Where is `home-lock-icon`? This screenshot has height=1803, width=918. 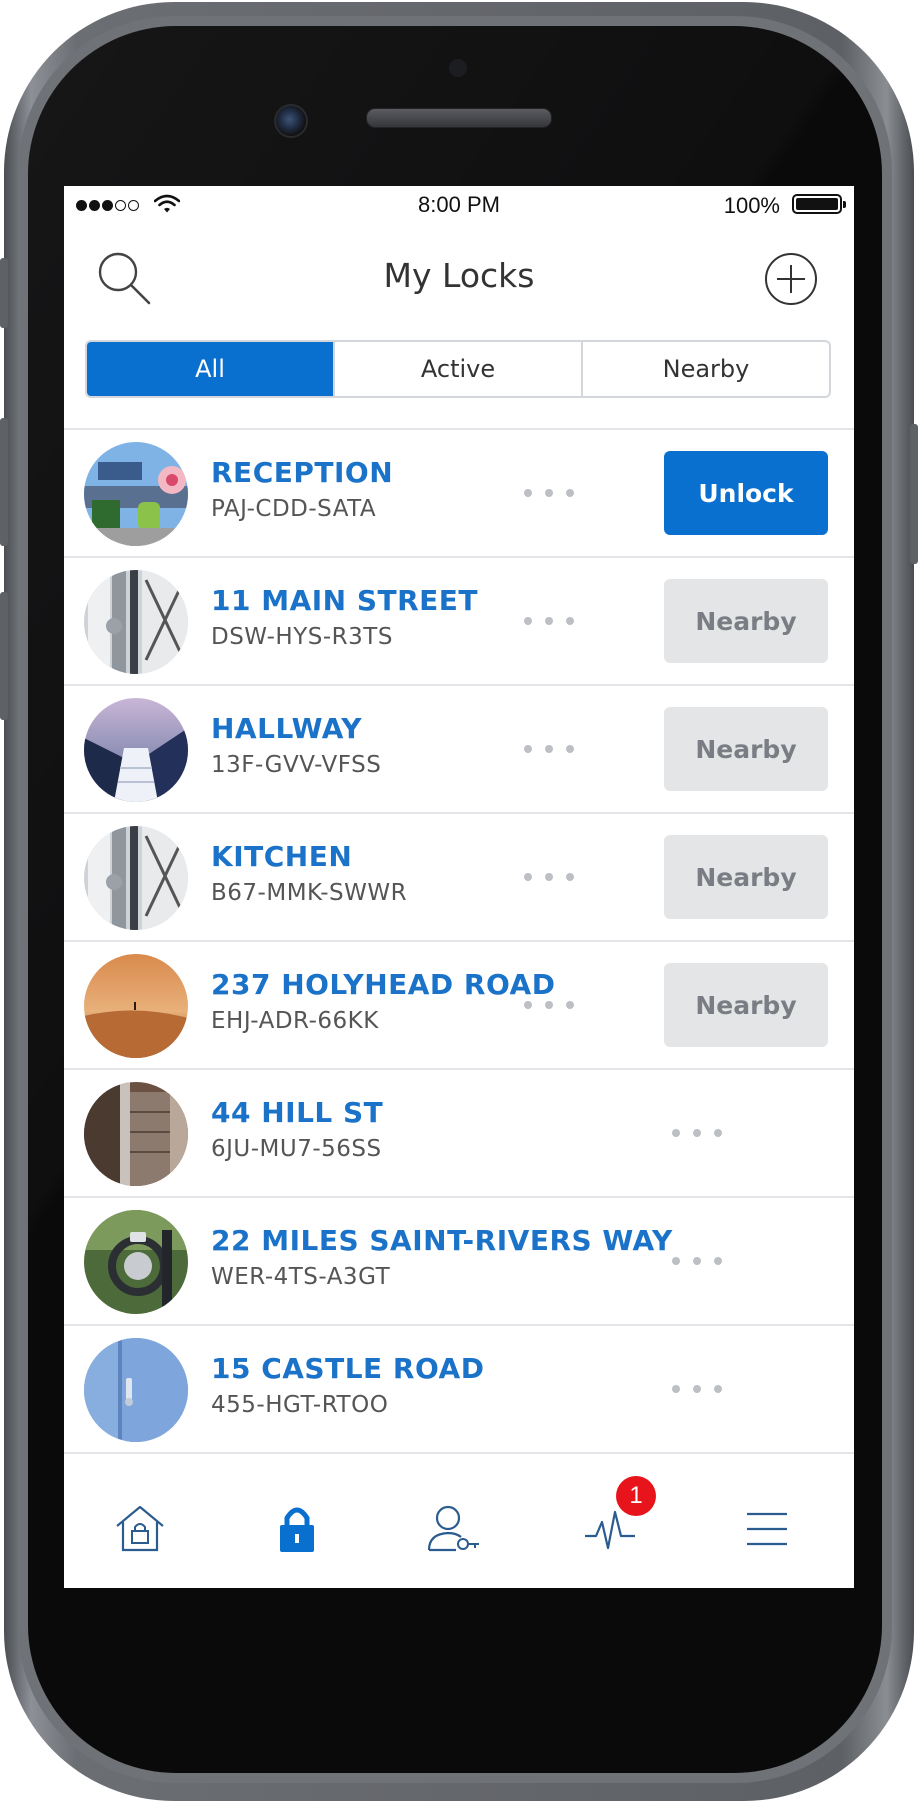
home-lock-icon is located at coordinates (140, 1528).